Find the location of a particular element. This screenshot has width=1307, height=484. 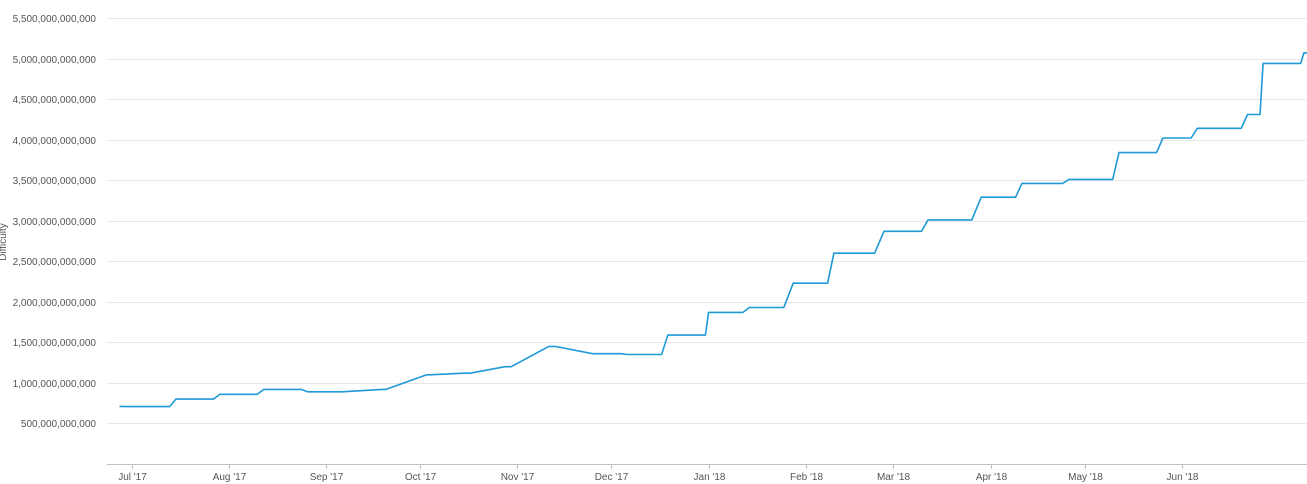

y-tick-label: 5,000,000,000,000 is located at coordinates (55, 60).